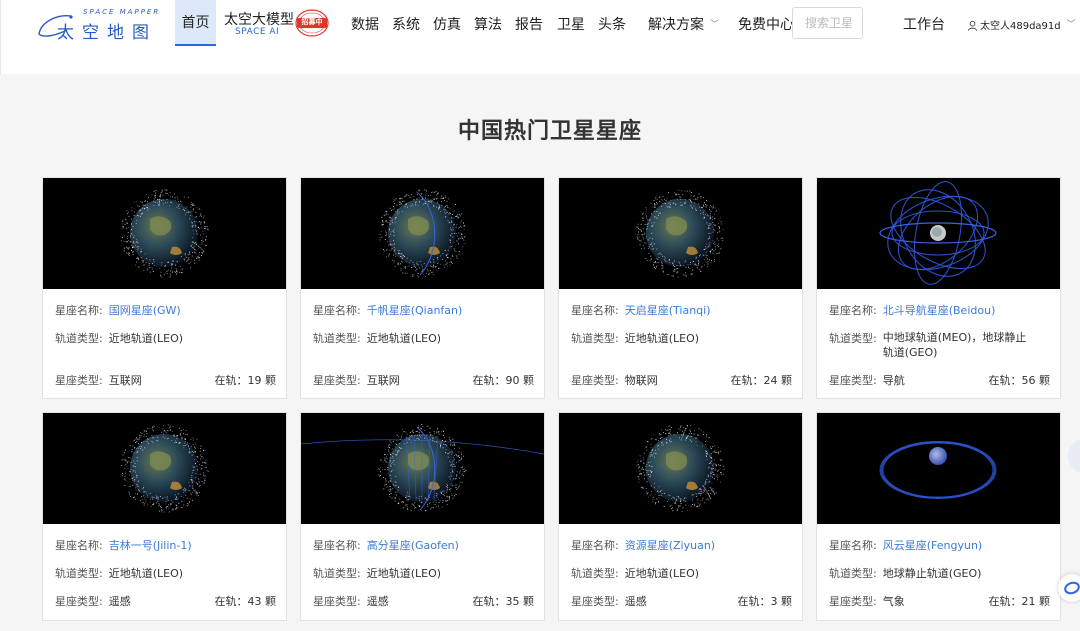 This screenshot has width=1080, height=631. Describe the element at coordinates (1071, 25) in the screenshot. I see `chevron-down-icon: ﹀` at that location.